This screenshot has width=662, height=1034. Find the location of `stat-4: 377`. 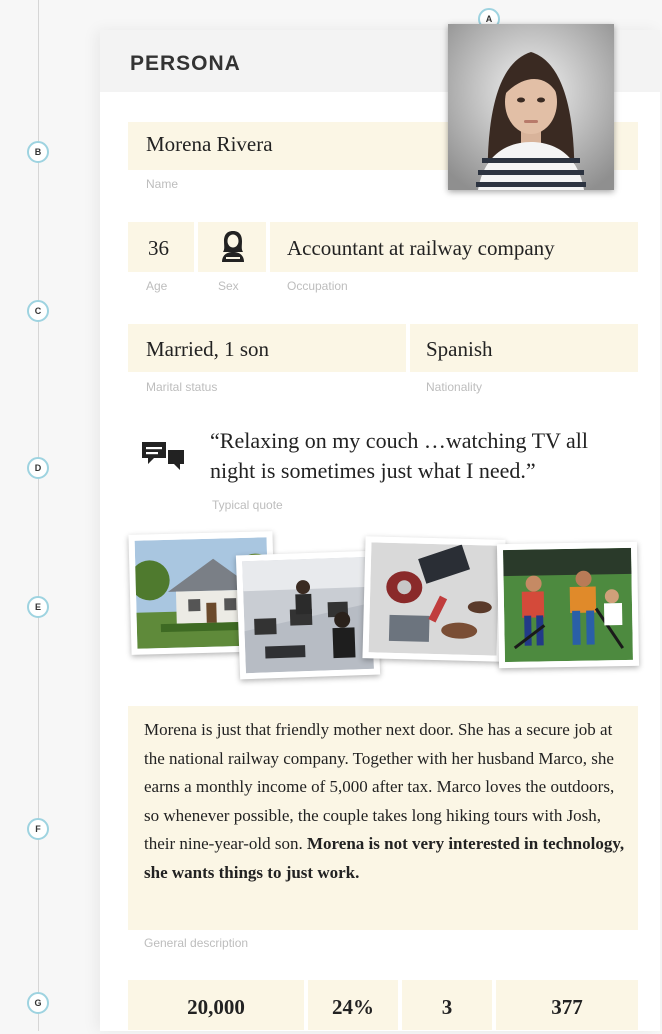

stat-4: 377 is located at coordinates (567, 1005).